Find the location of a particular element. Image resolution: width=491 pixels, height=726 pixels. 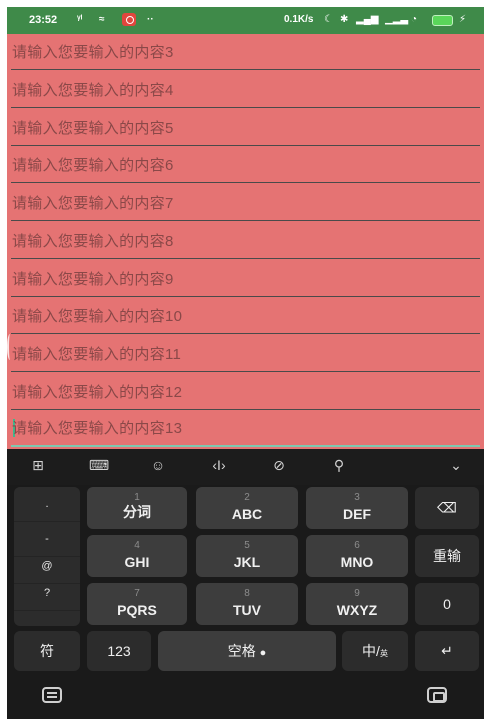

text-input: 请输入您要输入的内容8 is located at coordinates (245, 241).